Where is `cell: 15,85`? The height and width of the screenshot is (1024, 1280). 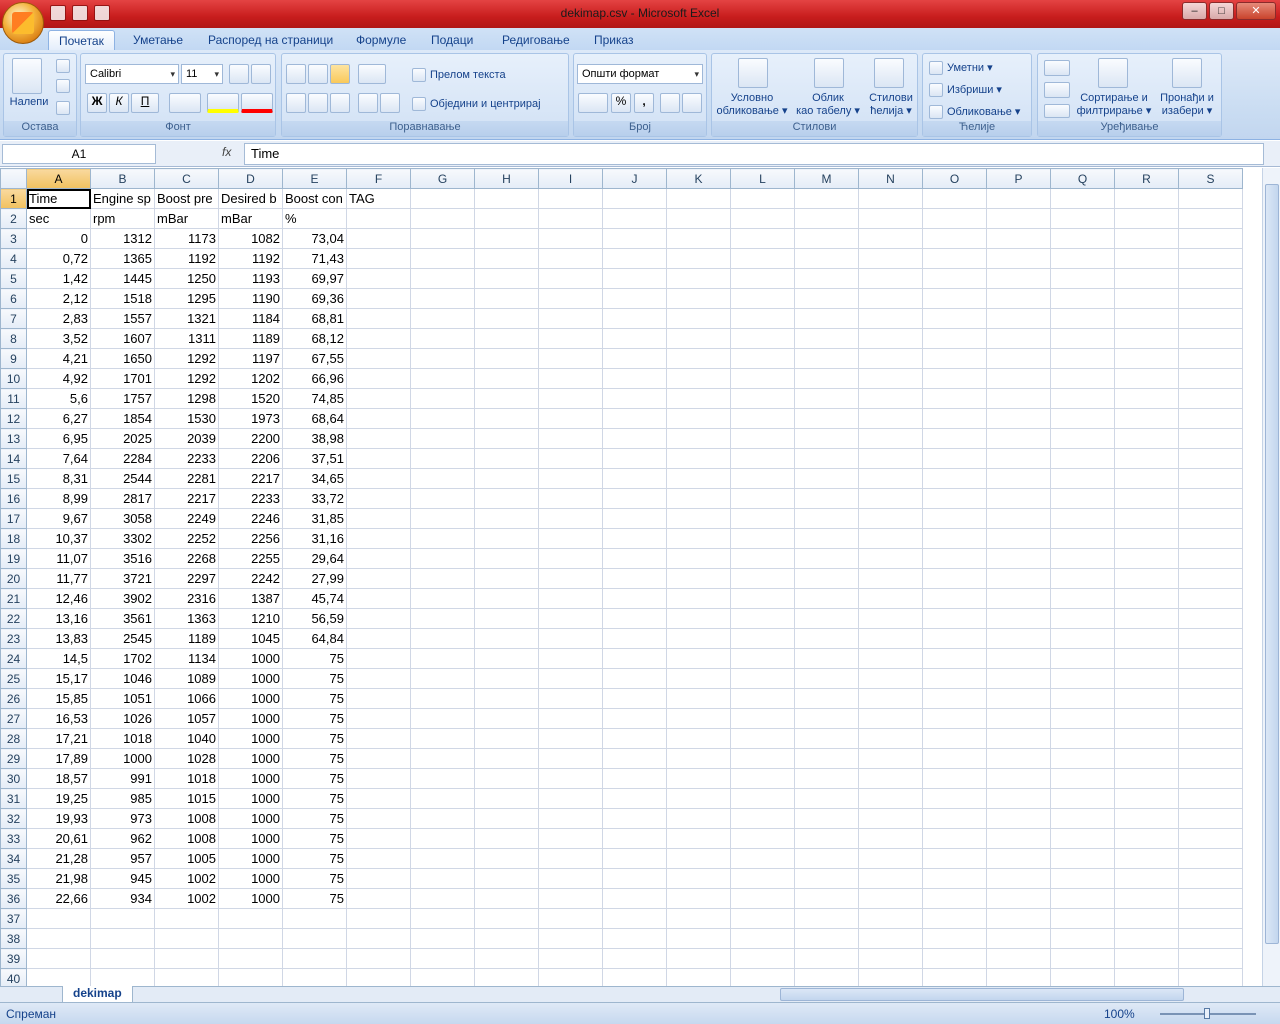 cell: 15,85 is located at coordinates (58, 698).